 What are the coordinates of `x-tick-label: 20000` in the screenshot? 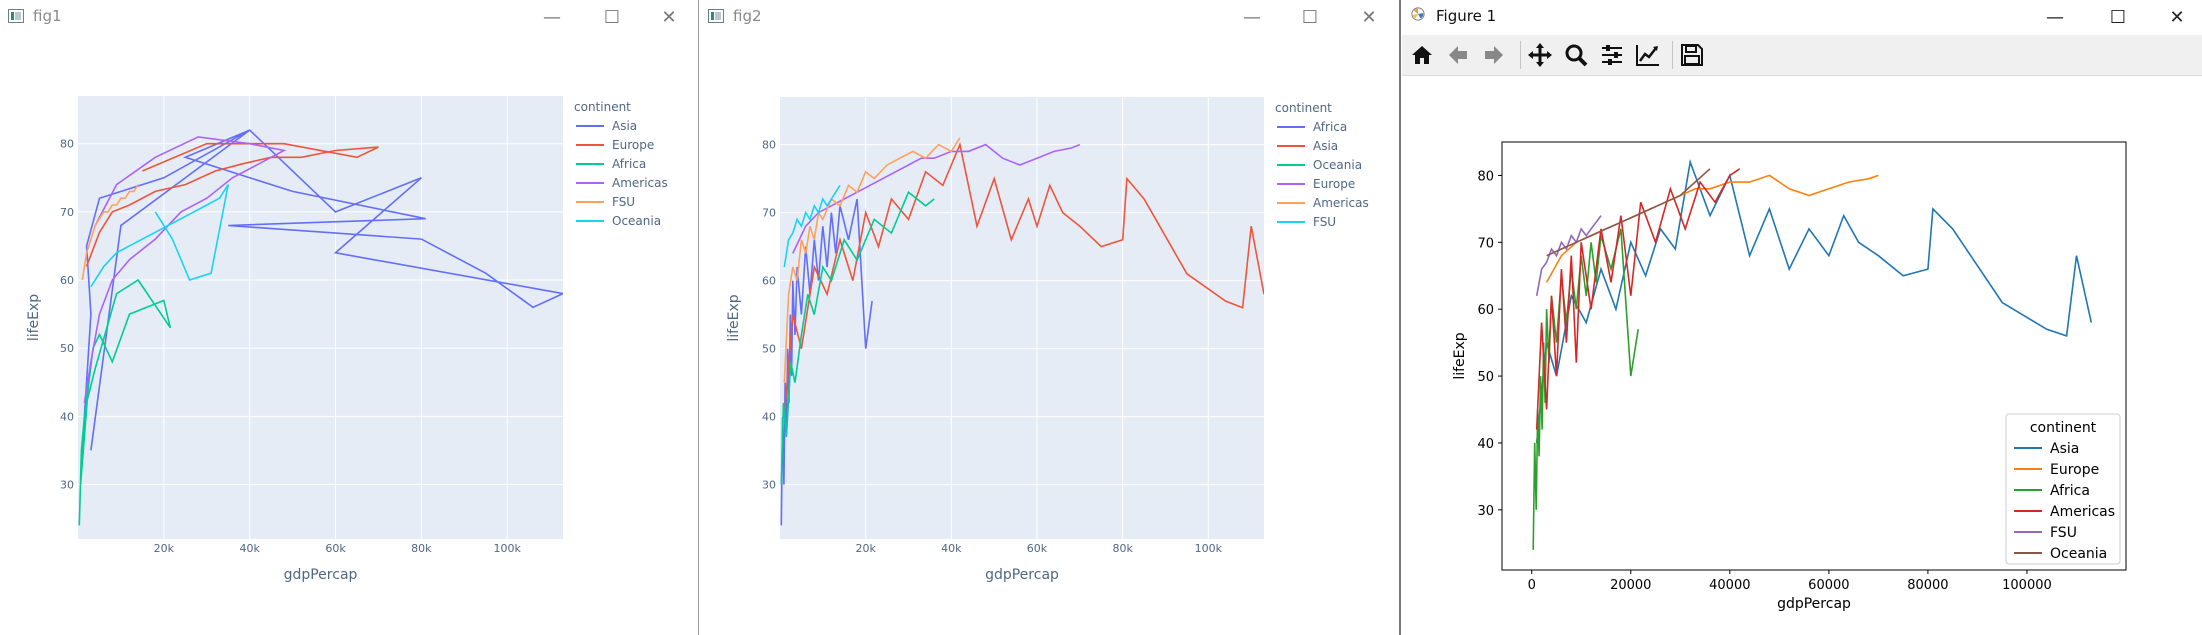 It's located at (1630, 585).